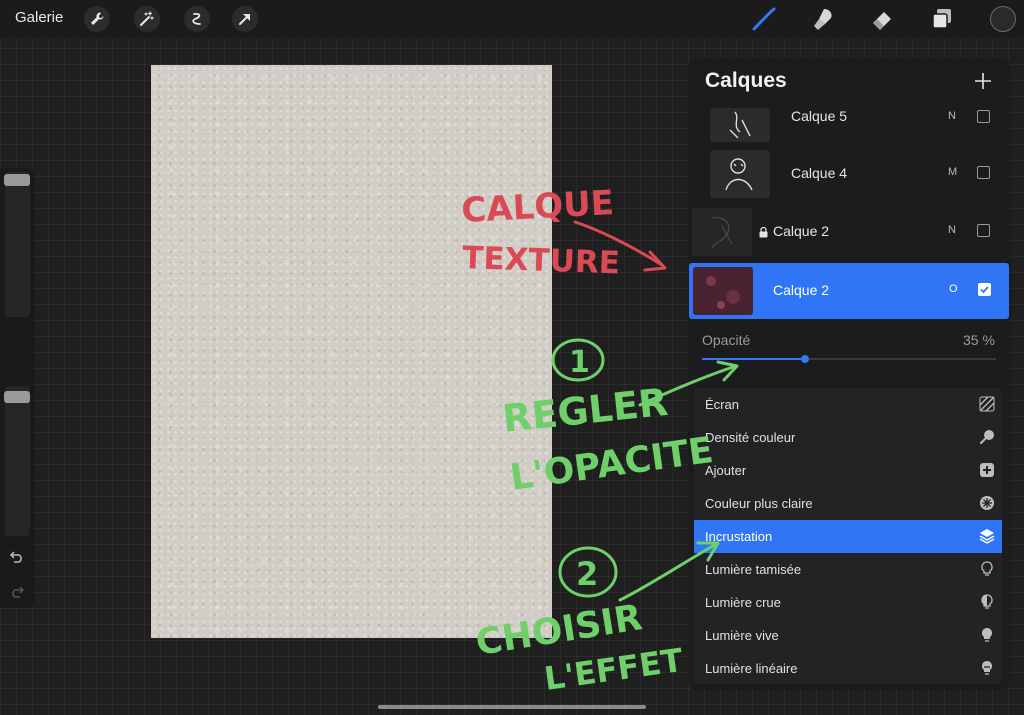 The width and height of the screenshot is (1024, 715). What do you see at coordinates (987, 536) in the screenshot?
I see `layers-stack-icon` at bounding box center [987, 536].